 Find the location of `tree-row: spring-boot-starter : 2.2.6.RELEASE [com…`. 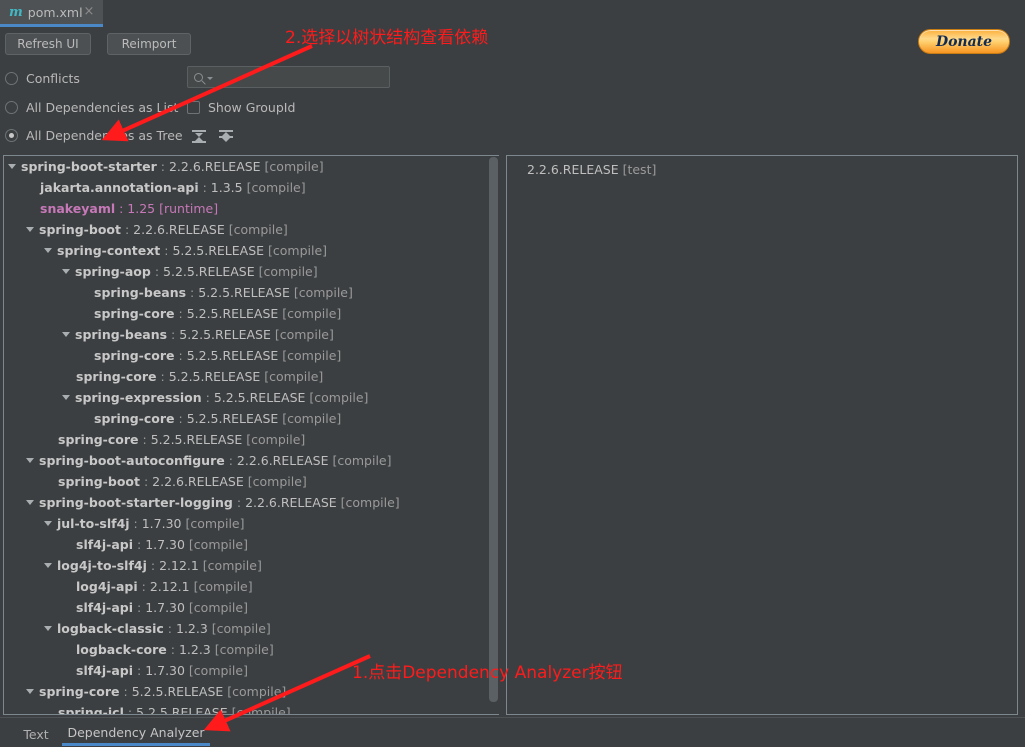

tree-row: spring-boot-starter : 2.2.6.RELEASE [com… is located at coordinates (251, 166).